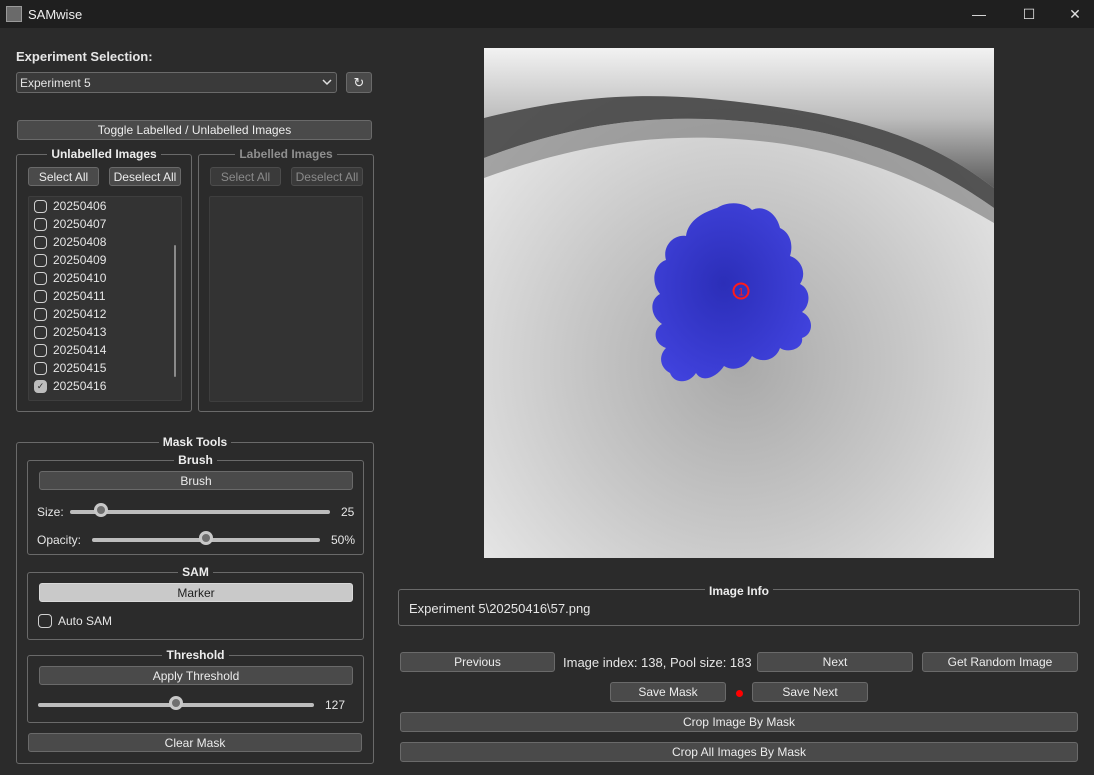 This screenshot has width=1094, height=775. What do you see at coordinates (80, 314) in the screenshot?
I see `list-item-label: 20250412` at bounding box center [80, 314].